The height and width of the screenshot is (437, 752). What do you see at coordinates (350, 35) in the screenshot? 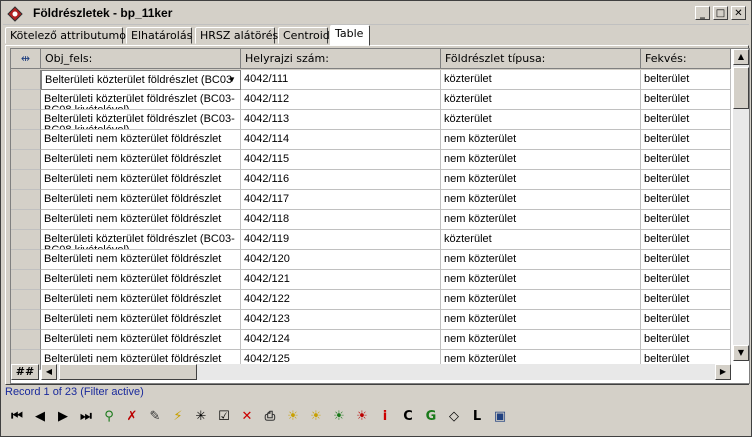
I see `tab-table: Table` at bounding box center [350, 35].